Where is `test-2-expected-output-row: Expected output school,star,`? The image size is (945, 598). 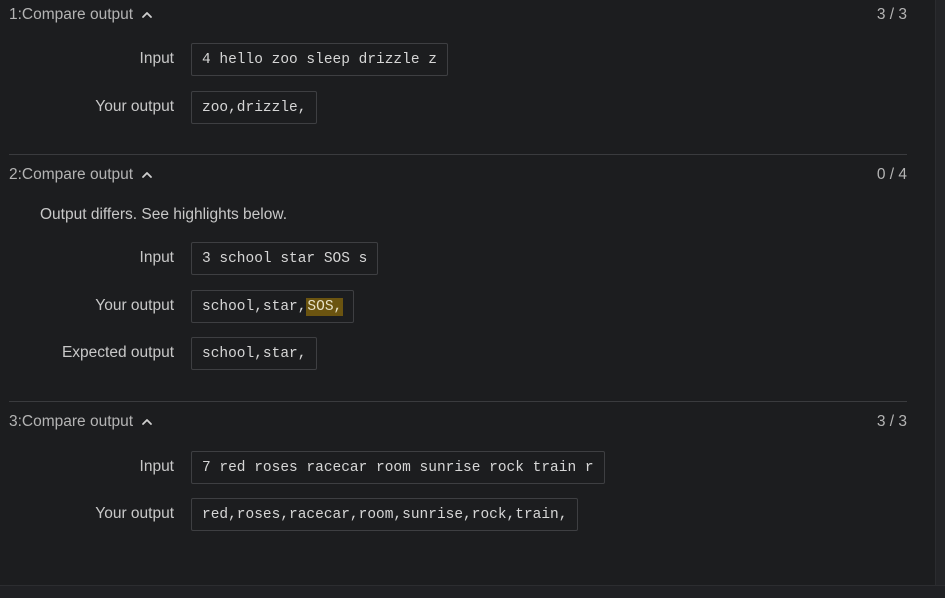 test-2-expected-output-row: Expected output school,star, is located at coordinates (453, 353).